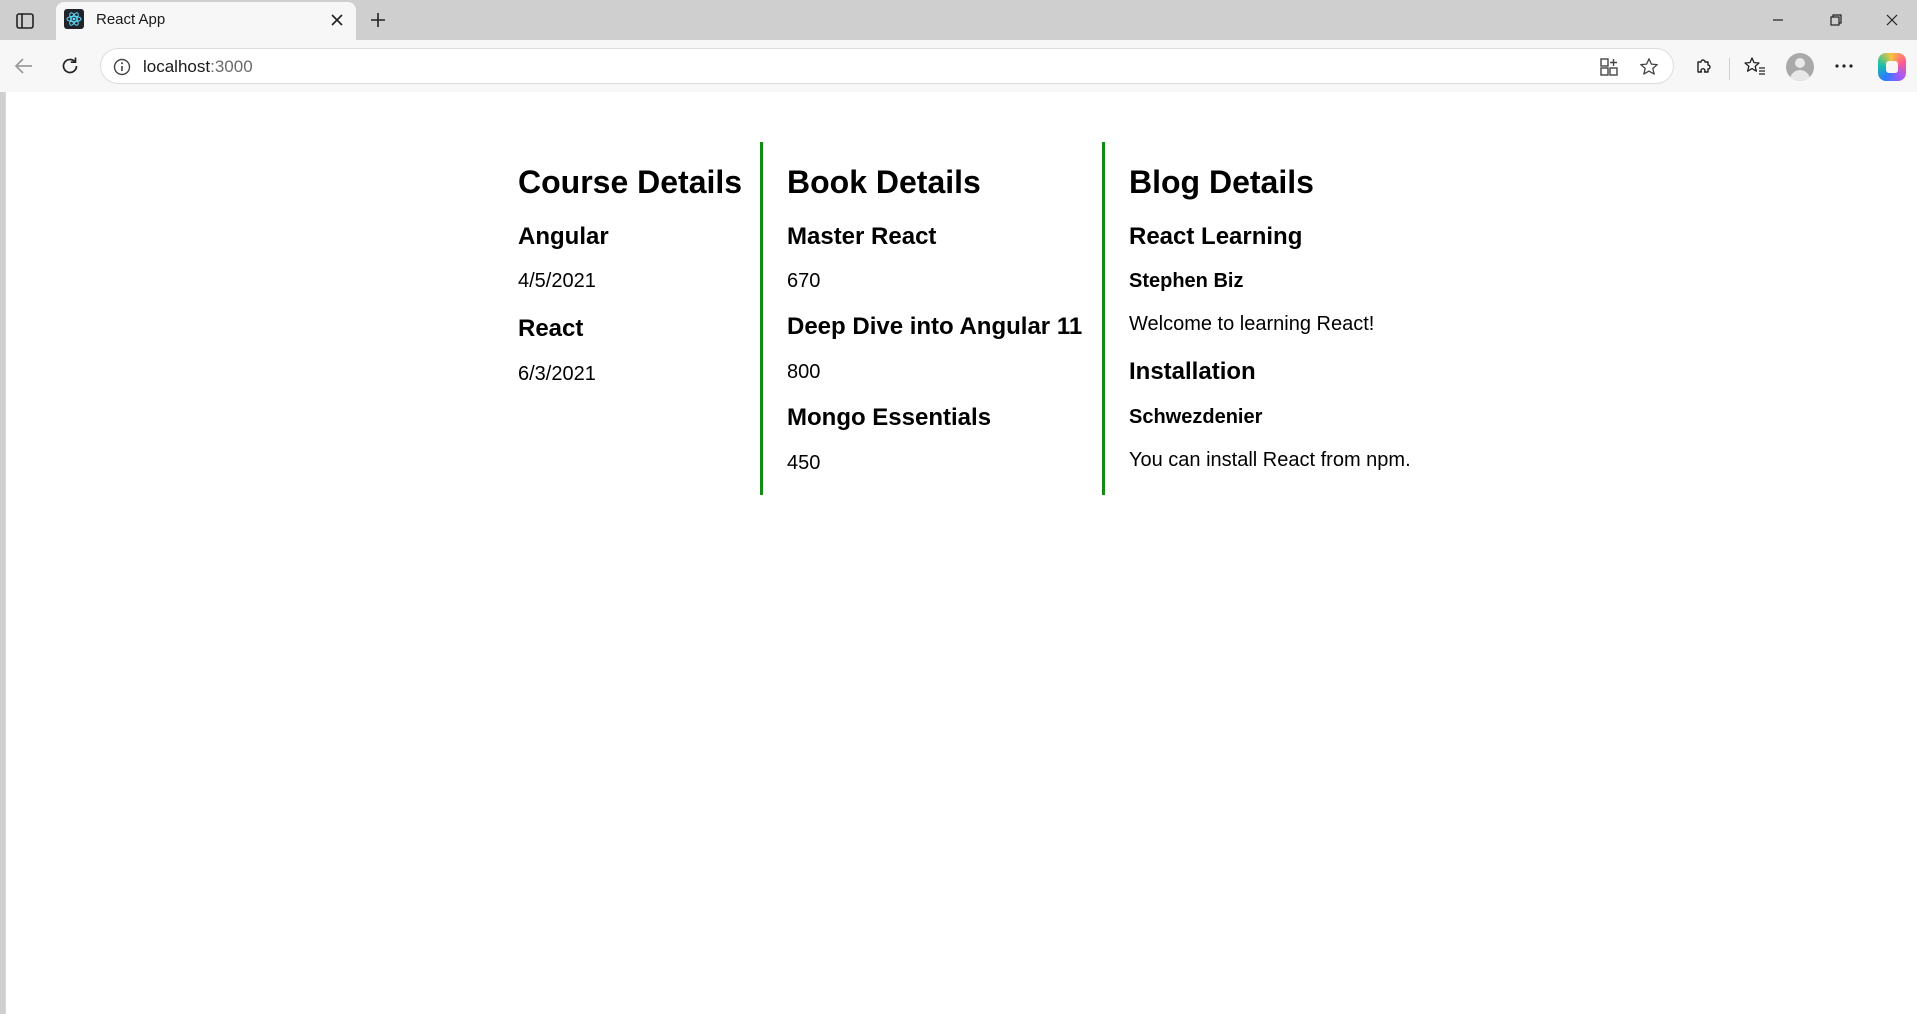  I want to click on tab-title: React App, so click(131, 19).